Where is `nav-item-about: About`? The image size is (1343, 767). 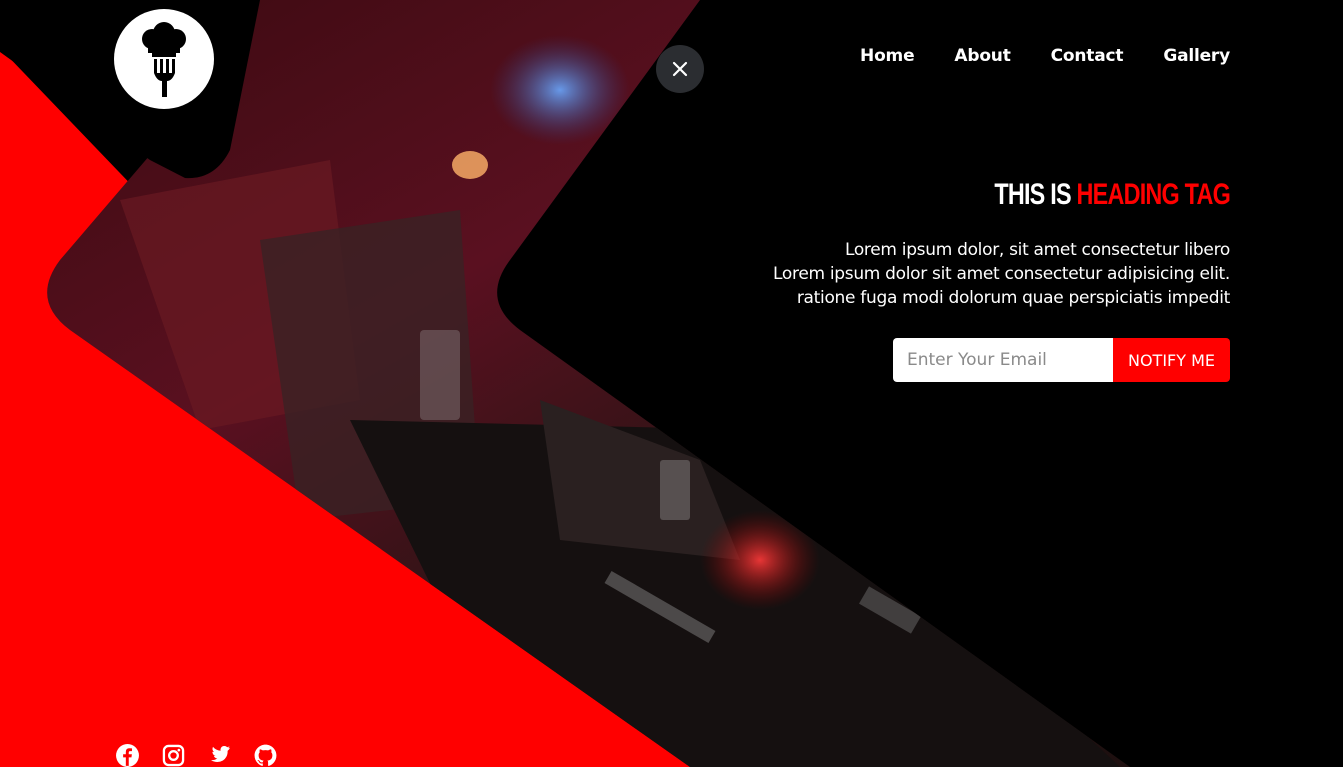
nav-item-about: About is located at coordinates (982, 56).